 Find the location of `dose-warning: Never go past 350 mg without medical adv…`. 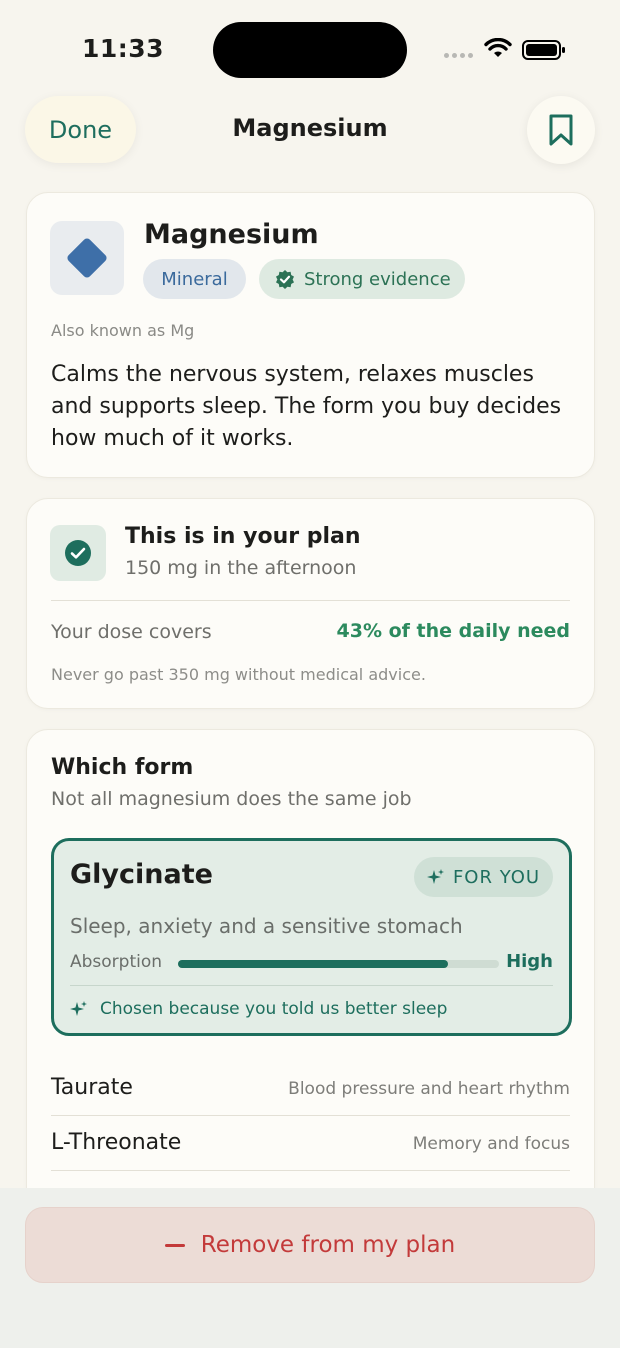

dose-warning: Never go past 350 mg without medical adv… is located at coordinates (238, 674).